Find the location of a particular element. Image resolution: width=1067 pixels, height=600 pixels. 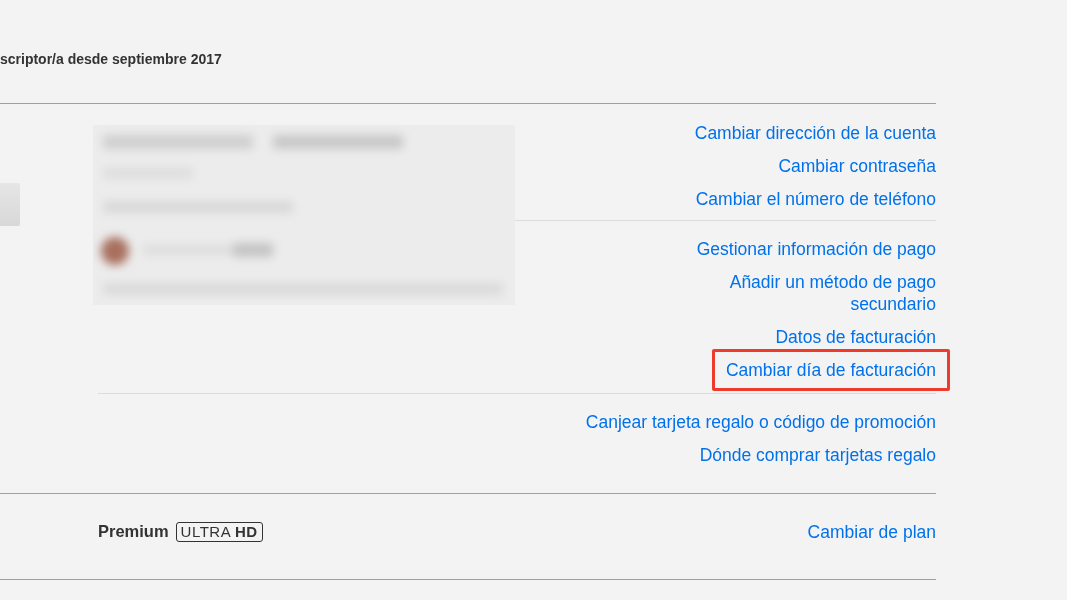

account-link: Cambiar contraseña is located at coordinates (857, 166).